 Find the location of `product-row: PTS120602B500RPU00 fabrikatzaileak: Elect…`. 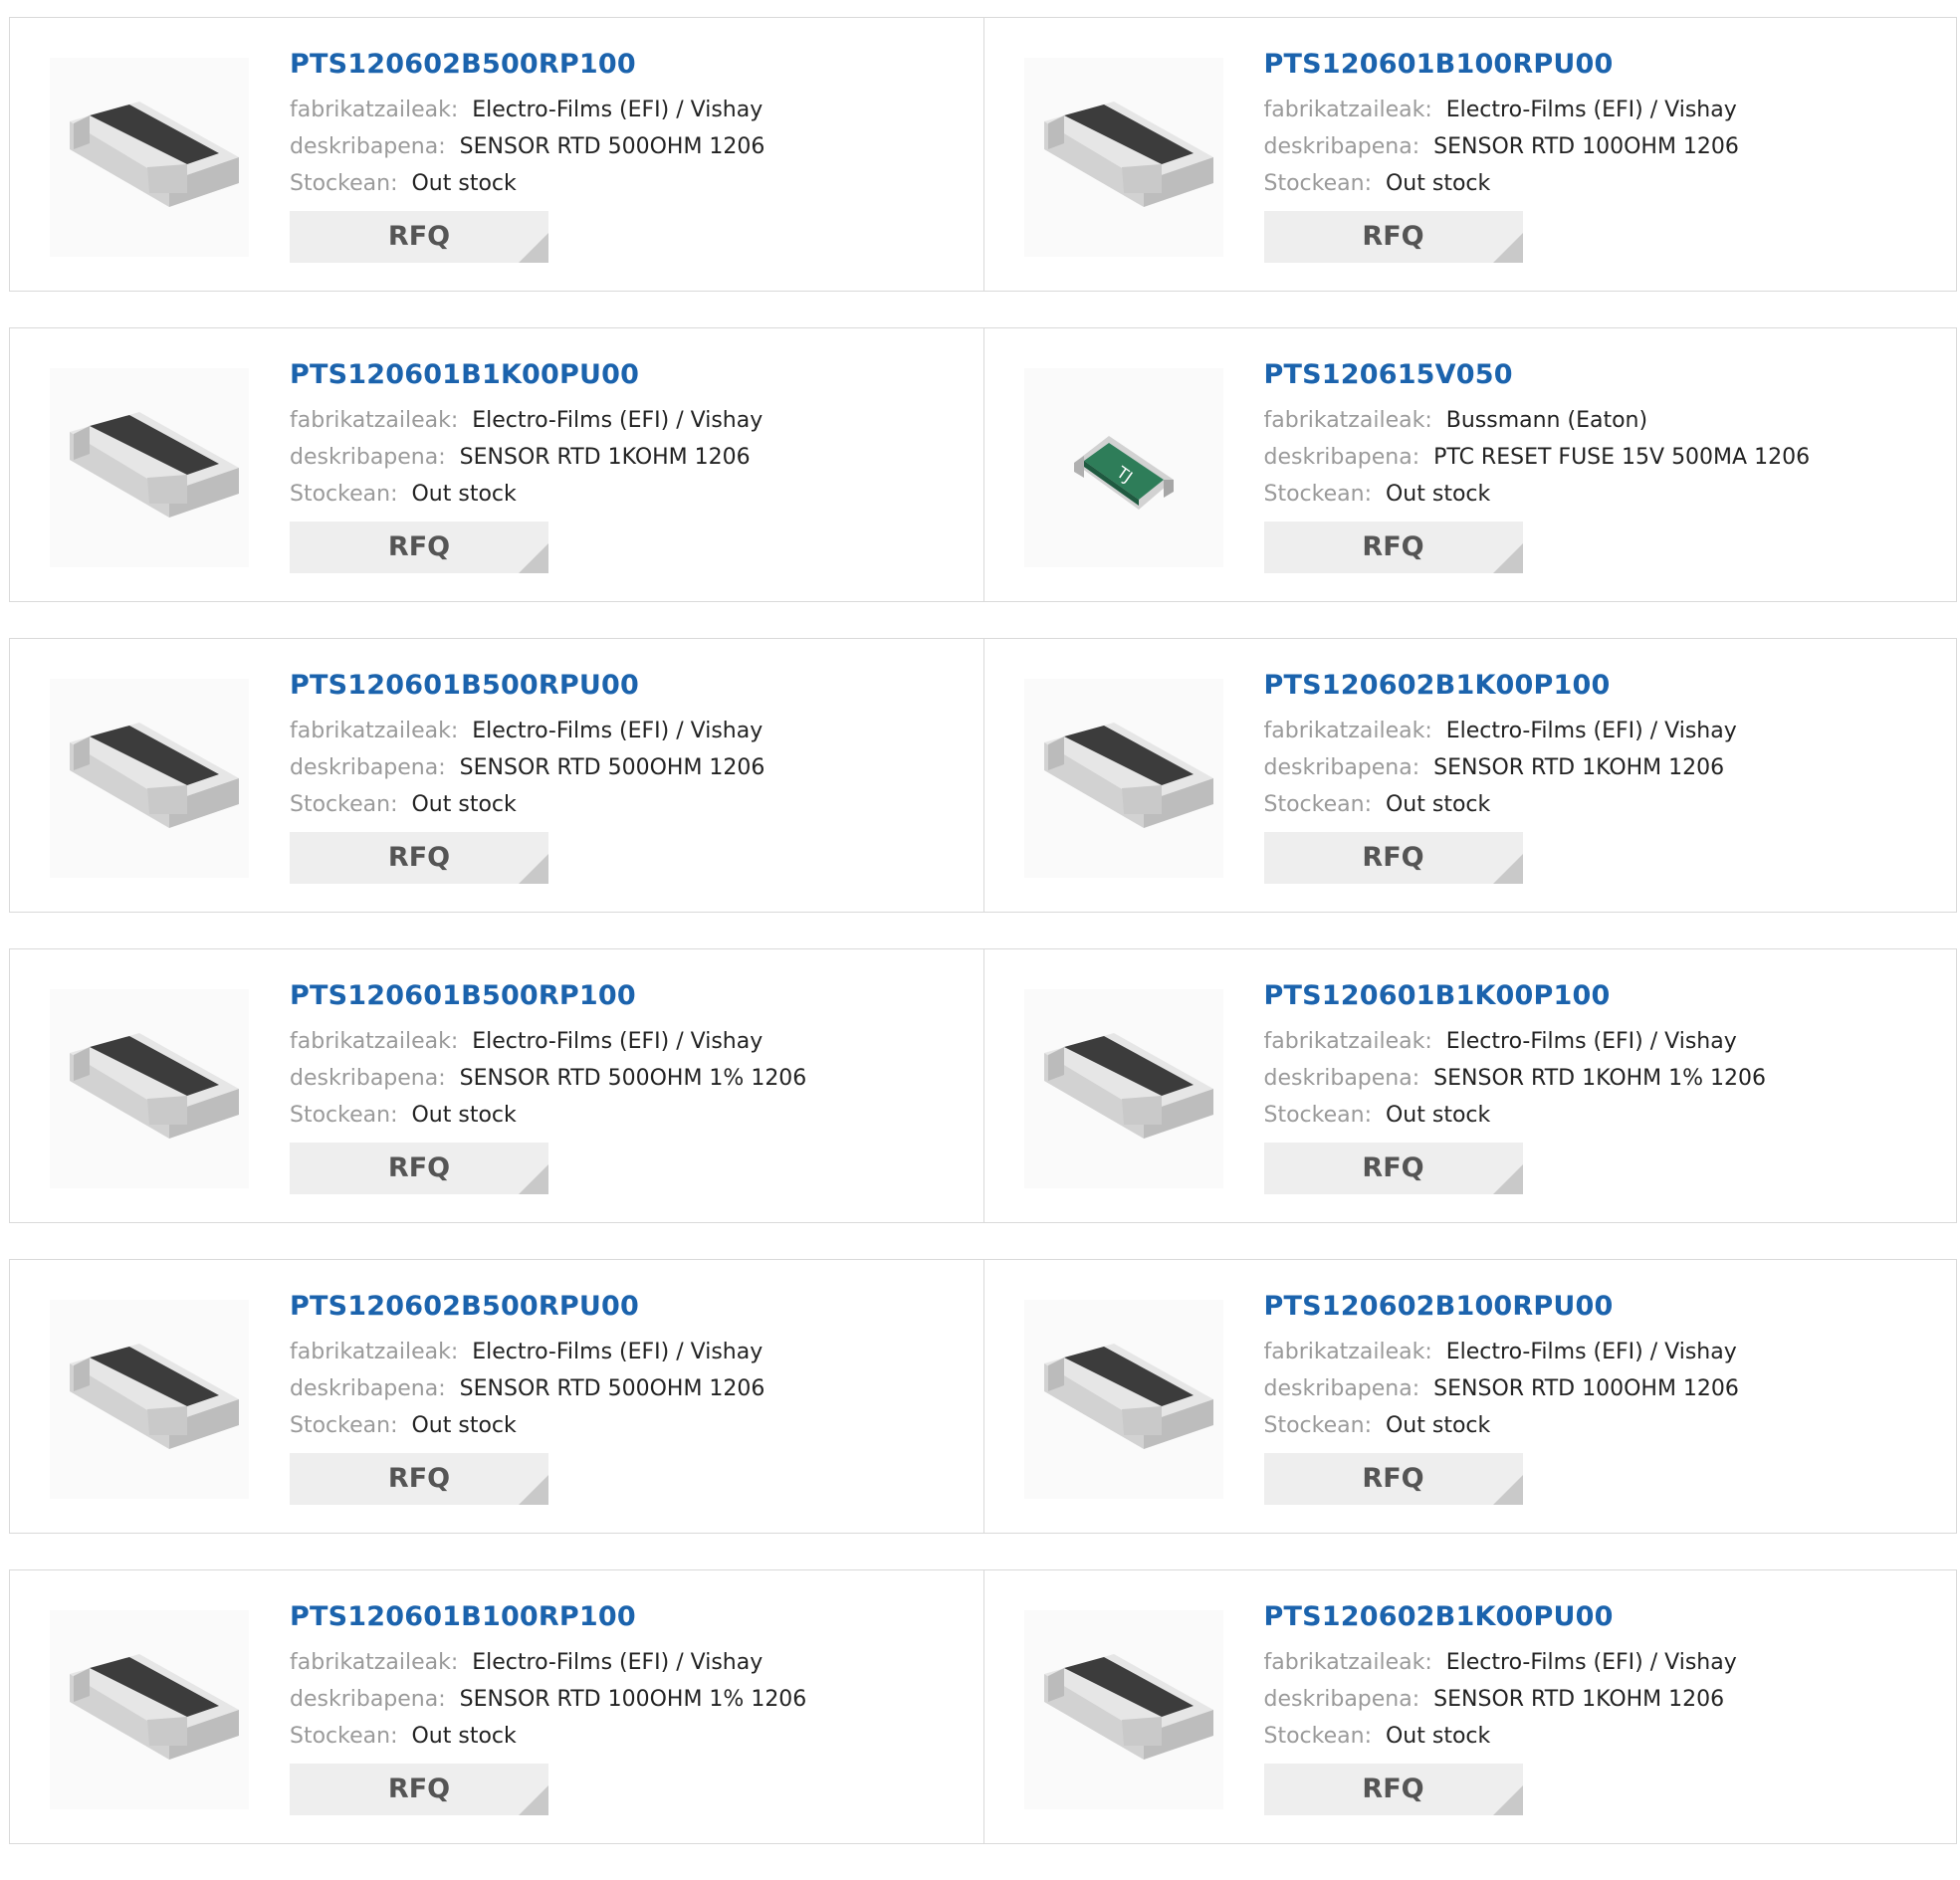

product-row: PTS120602B500RPU00 fabrikatzaileak: Elect… is located at coordinates (983, 1396).